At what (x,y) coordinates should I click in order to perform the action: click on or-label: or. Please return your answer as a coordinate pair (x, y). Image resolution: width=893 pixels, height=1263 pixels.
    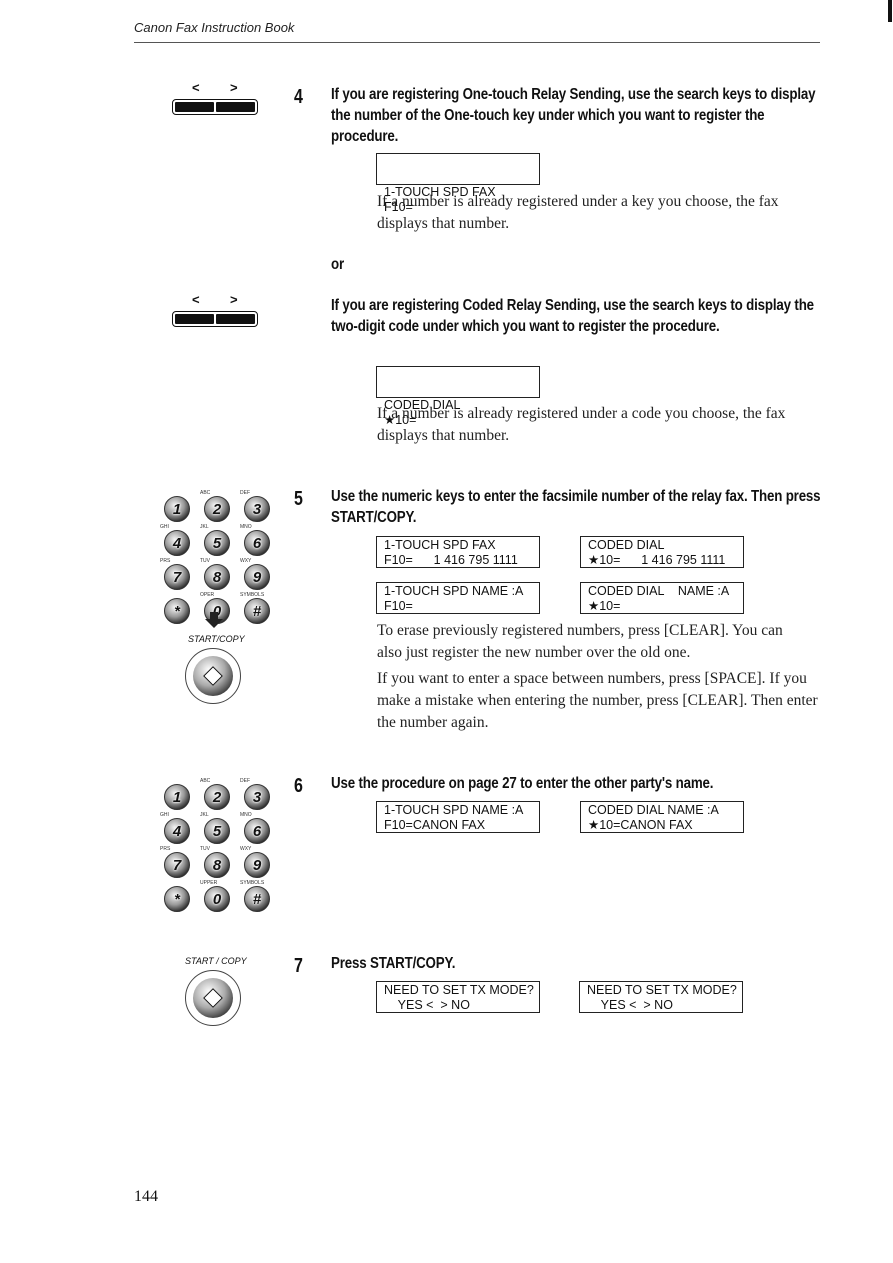
    Looking at the image, I should click on (337, 264).